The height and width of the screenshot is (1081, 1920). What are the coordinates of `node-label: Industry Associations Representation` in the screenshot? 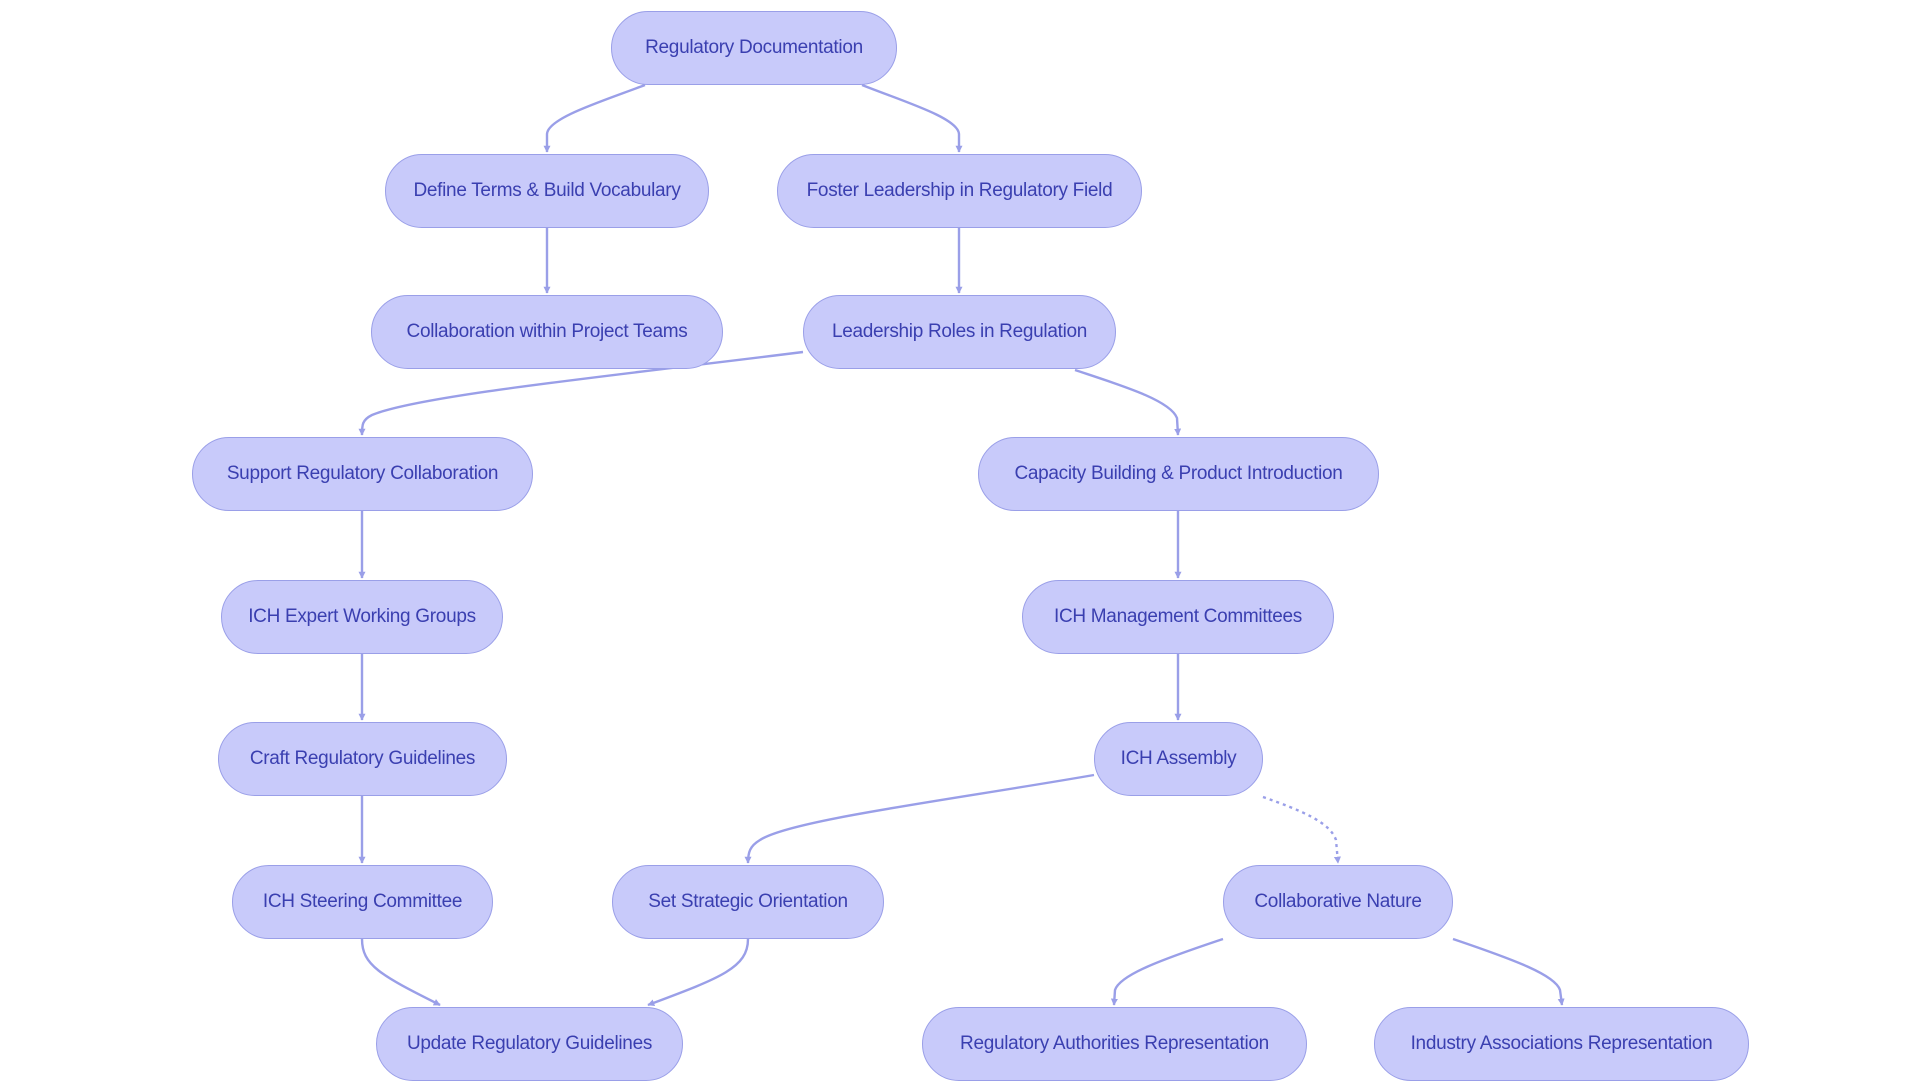 It's located at (1561, 1043).